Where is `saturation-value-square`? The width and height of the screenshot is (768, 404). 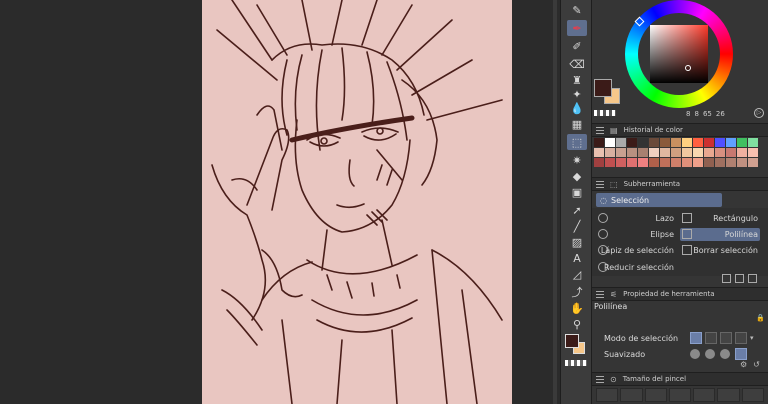 saturation-value-square is located at coordinates (679, 54).